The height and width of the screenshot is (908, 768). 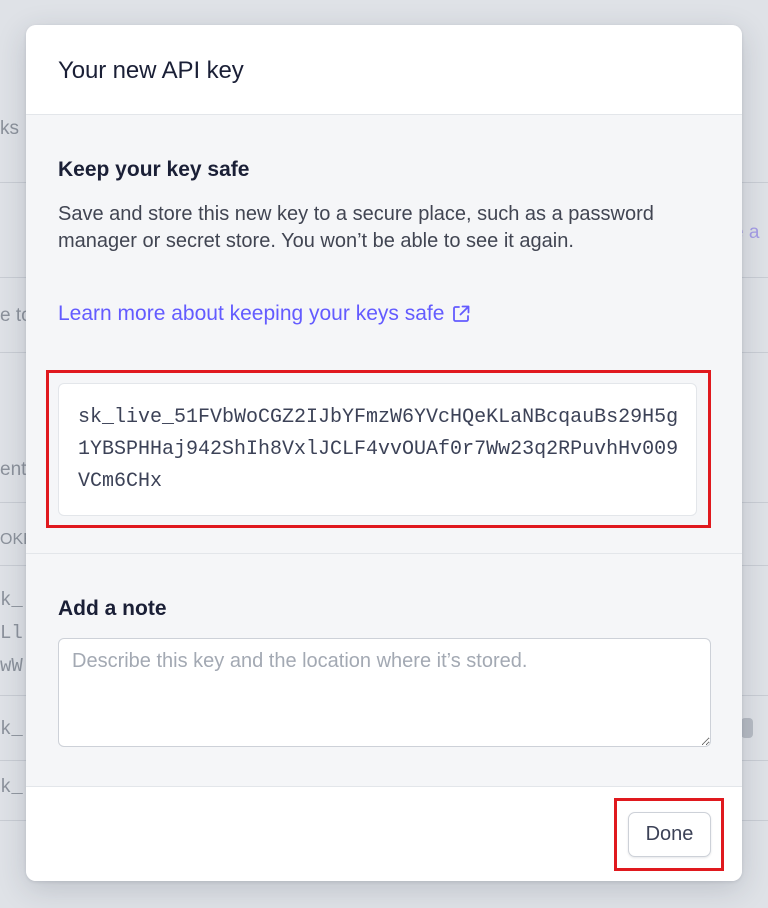 What do you see at coordinates (9, 128) in the screenshot?
I see `background-text: ks` at bounding box center [9, 128].